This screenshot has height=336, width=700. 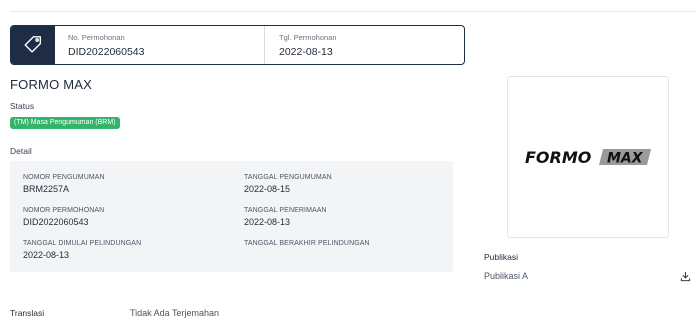 I want to click on detail-field-label: NOMOR PENGUMUMAN, so click(x=64, y=177).